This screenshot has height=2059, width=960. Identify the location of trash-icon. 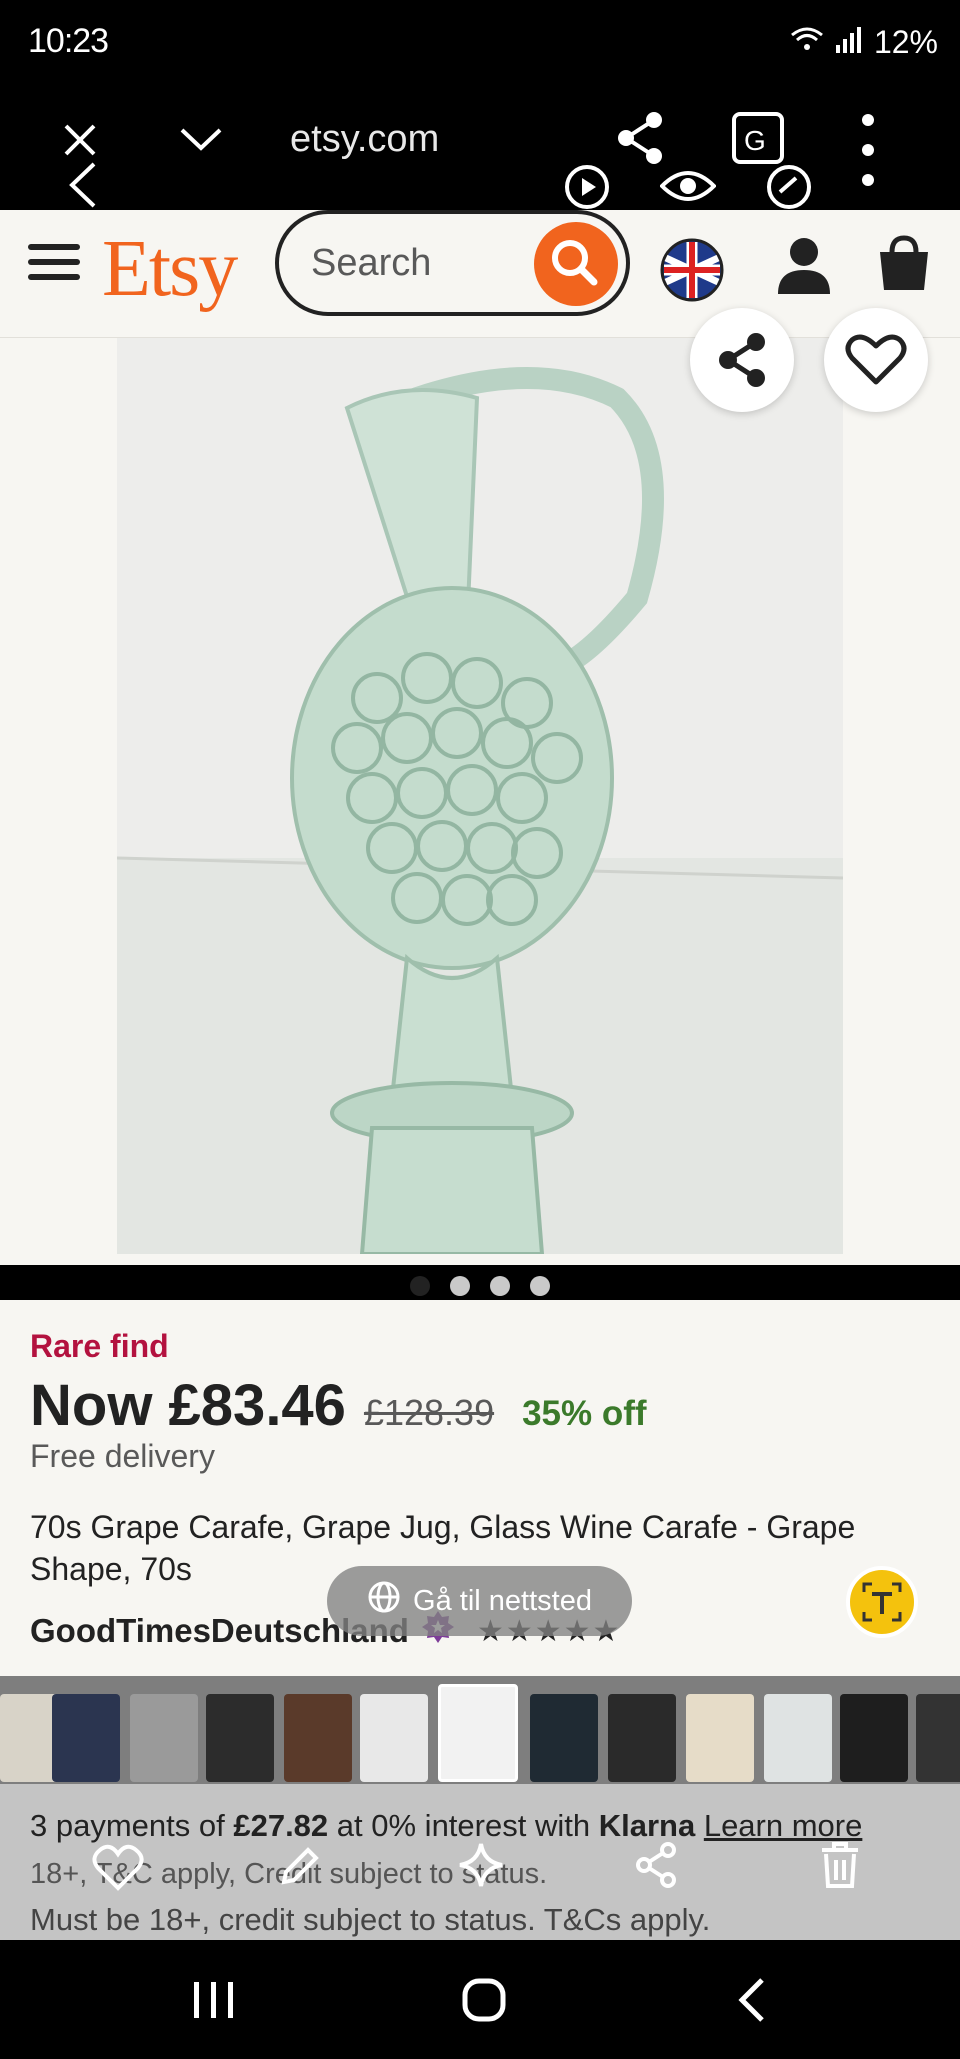
(840, 1867).